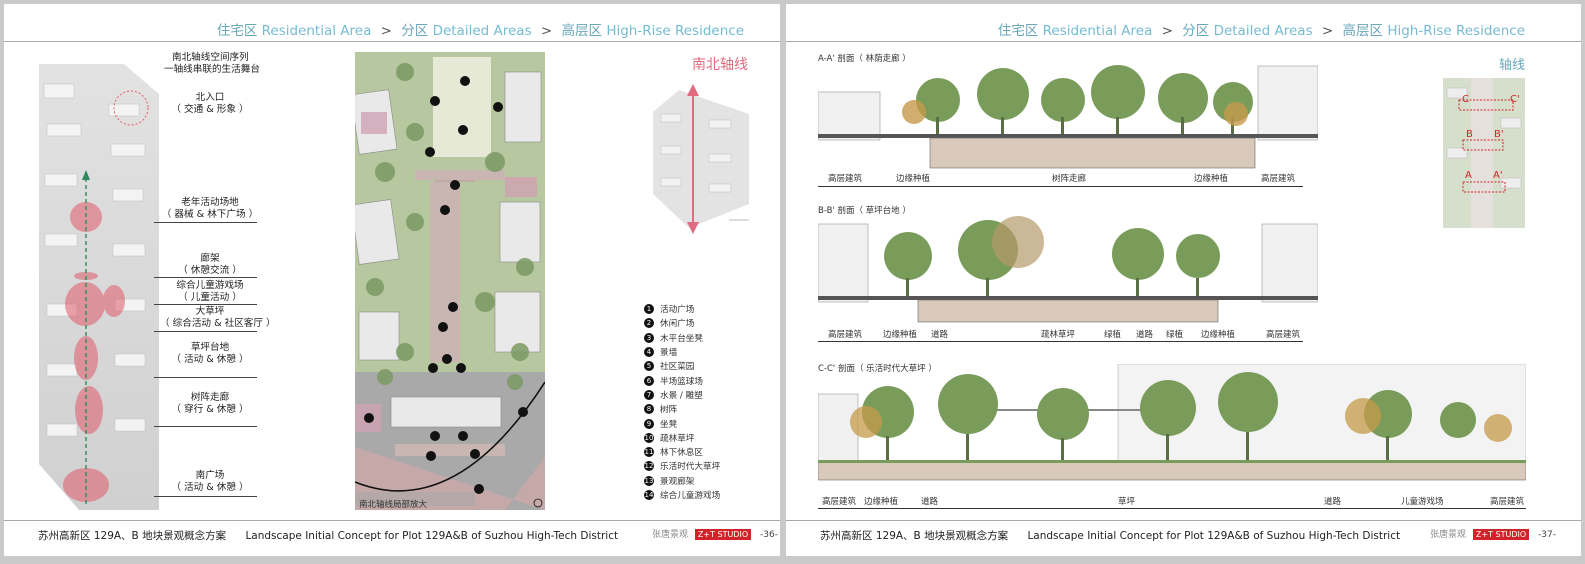  Describe the element at coordinates (690, 467) in the screenshot. I see `legend-label: 乐活时代大草坪` at that location.